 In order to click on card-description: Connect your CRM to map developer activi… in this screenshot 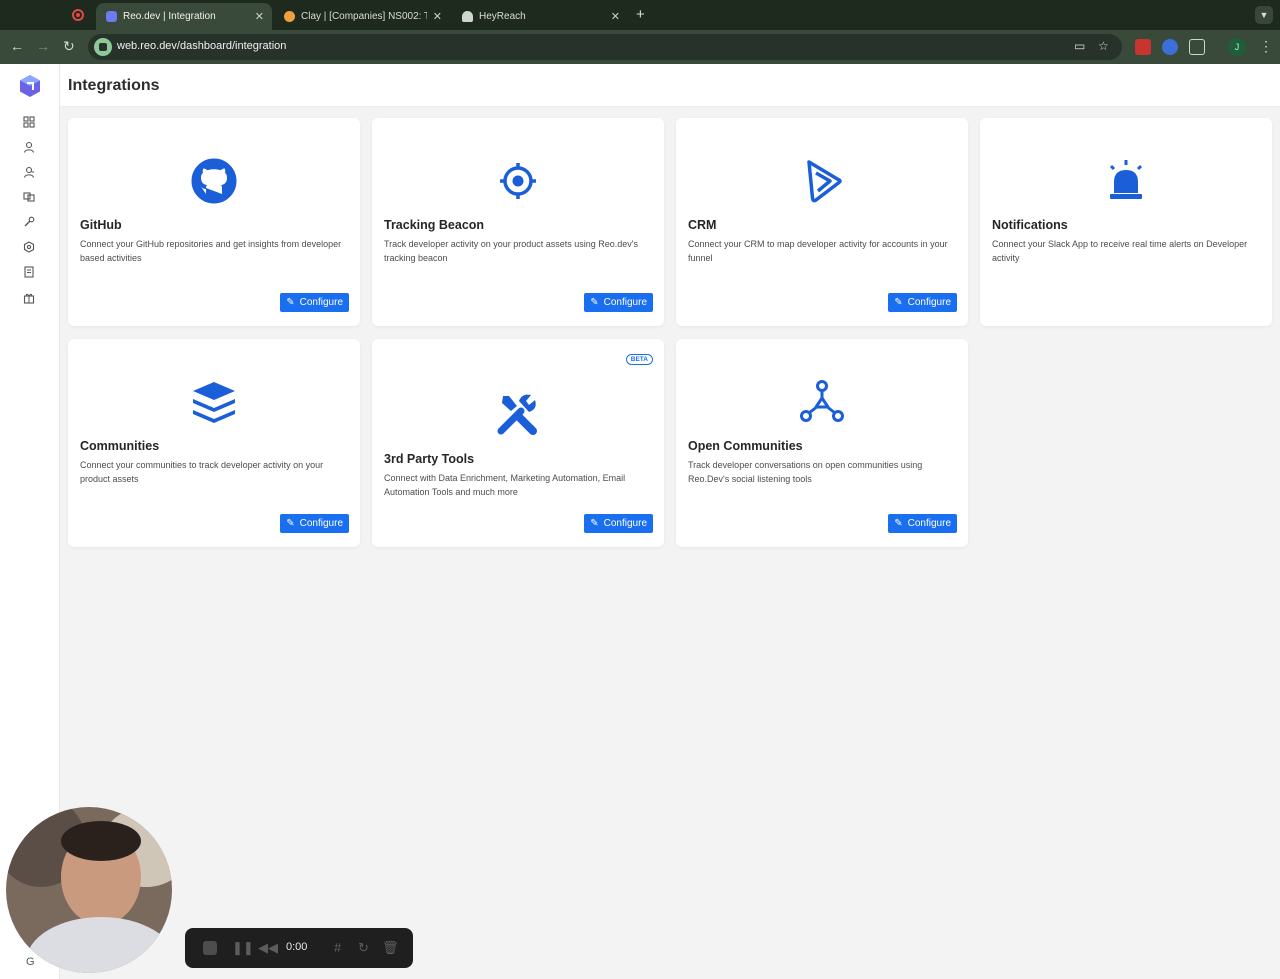, I will do `click(818, 251)`.